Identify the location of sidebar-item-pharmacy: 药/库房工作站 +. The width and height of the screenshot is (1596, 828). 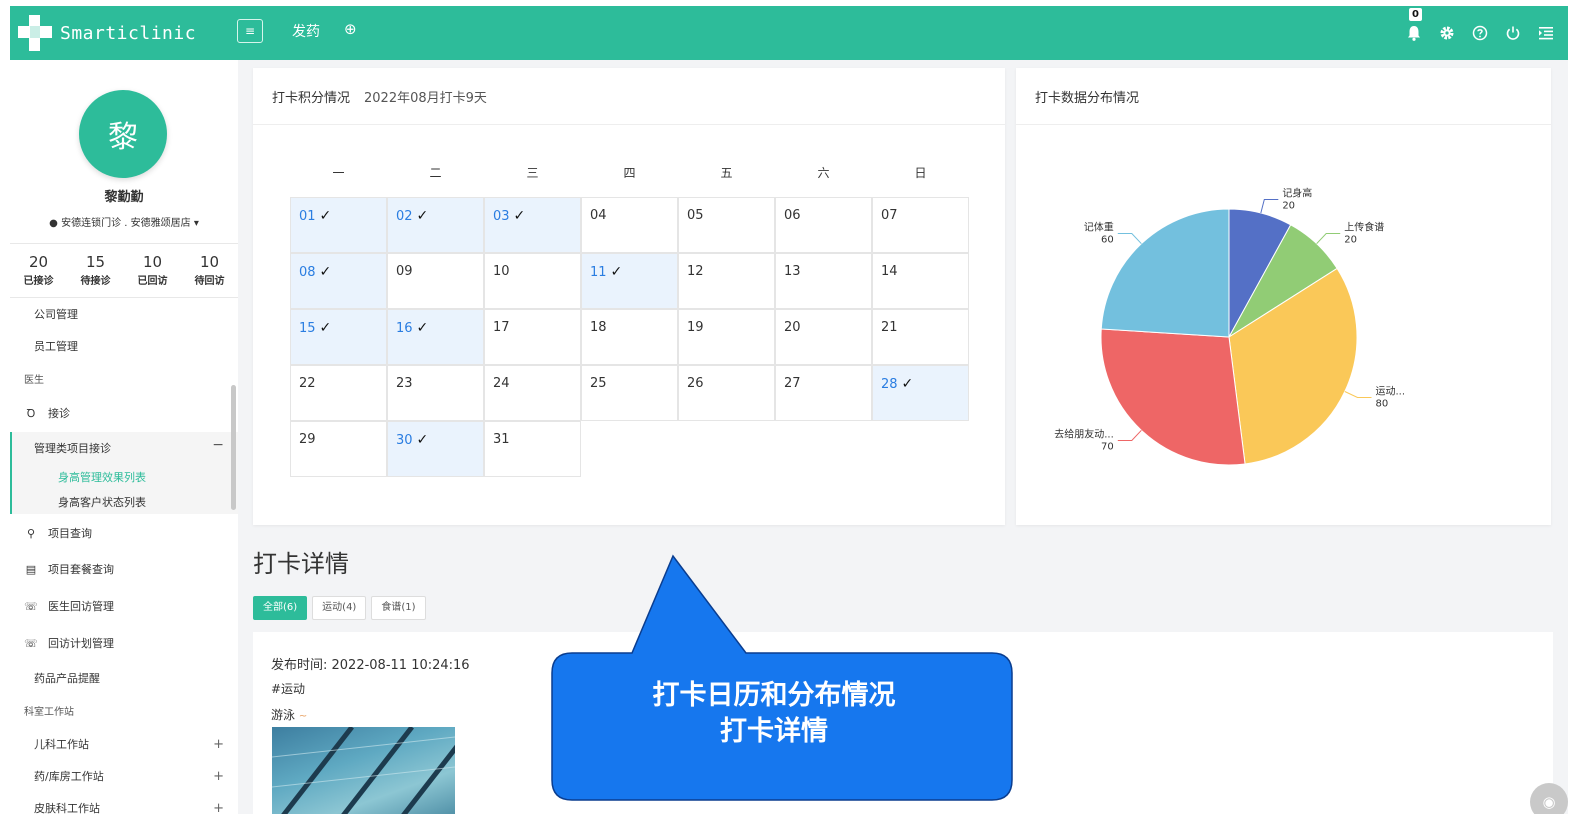
(124, 776).